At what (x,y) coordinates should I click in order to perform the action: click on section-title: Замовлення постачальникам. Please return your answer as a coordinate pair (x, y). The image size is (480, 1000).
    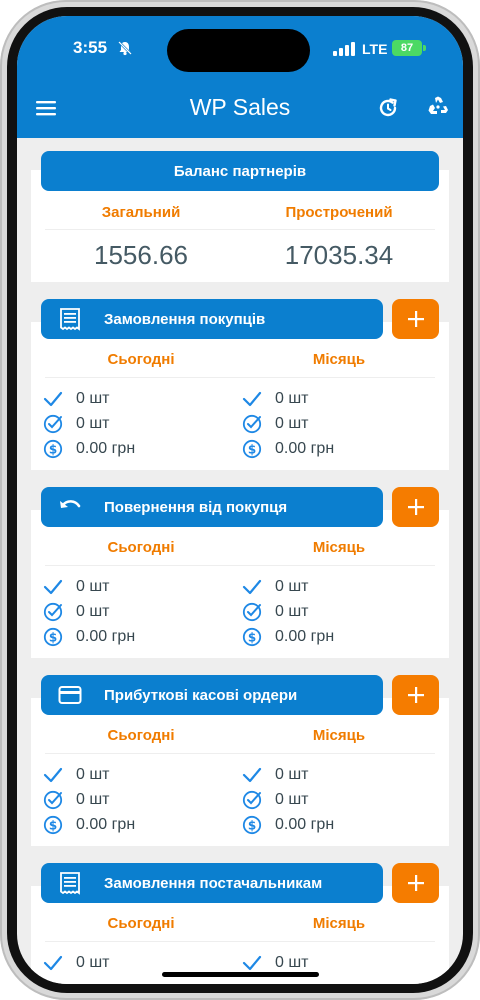
    Looking at the image, I should click on (213, 883).